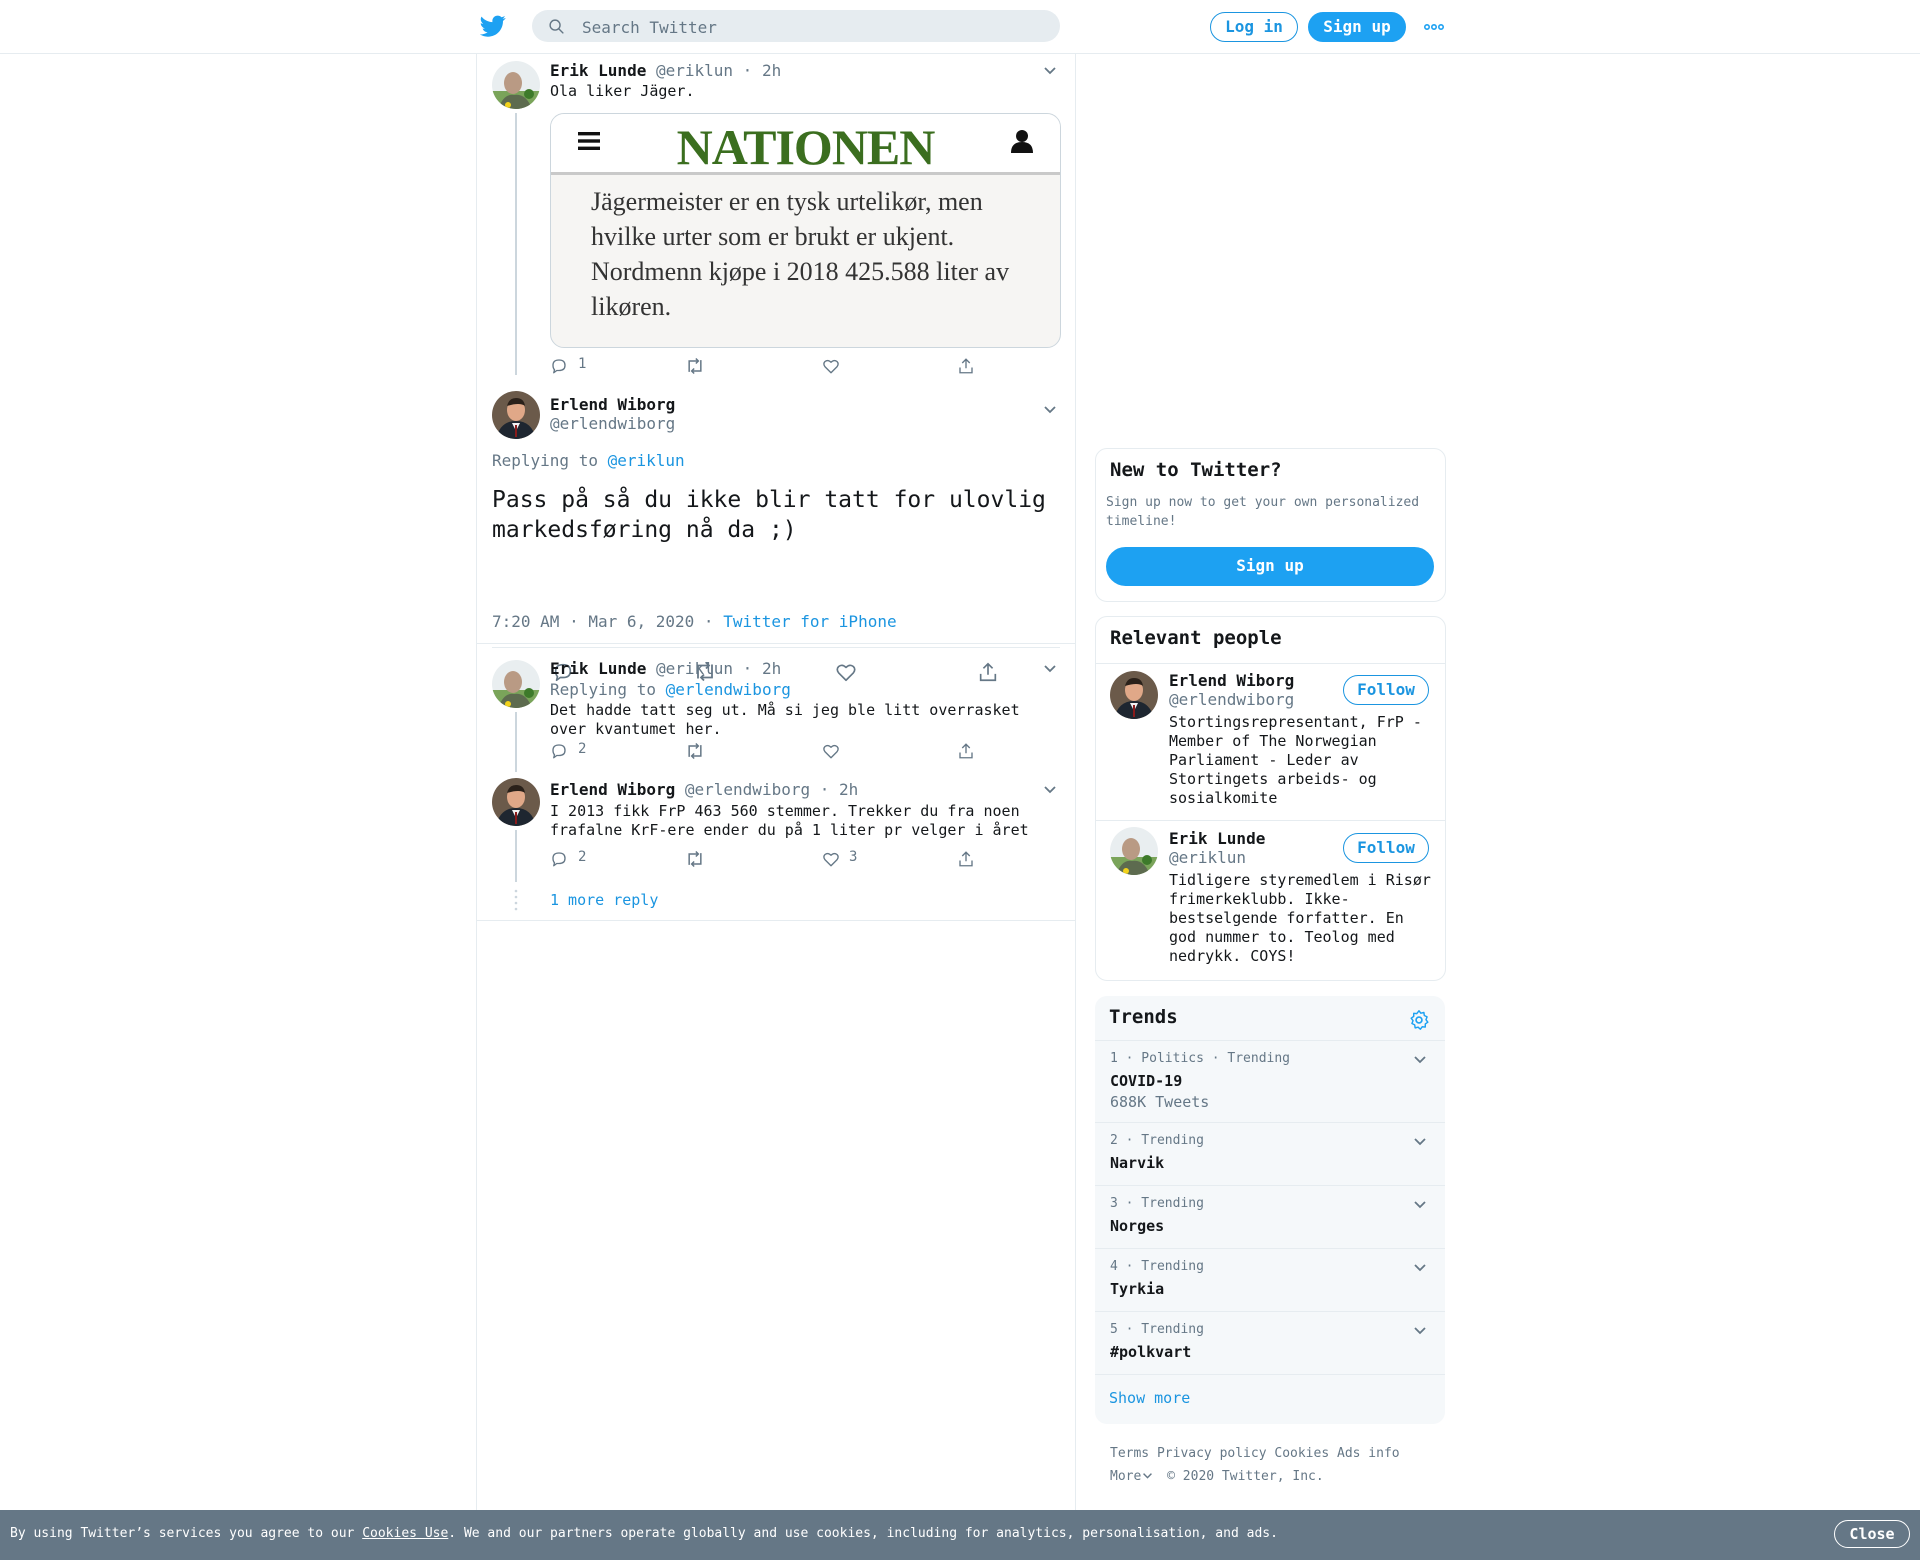 This screenshot has height=1560, width=1920. I want to click on tweet-text: Ola liker Jäger., so click(622, 91).